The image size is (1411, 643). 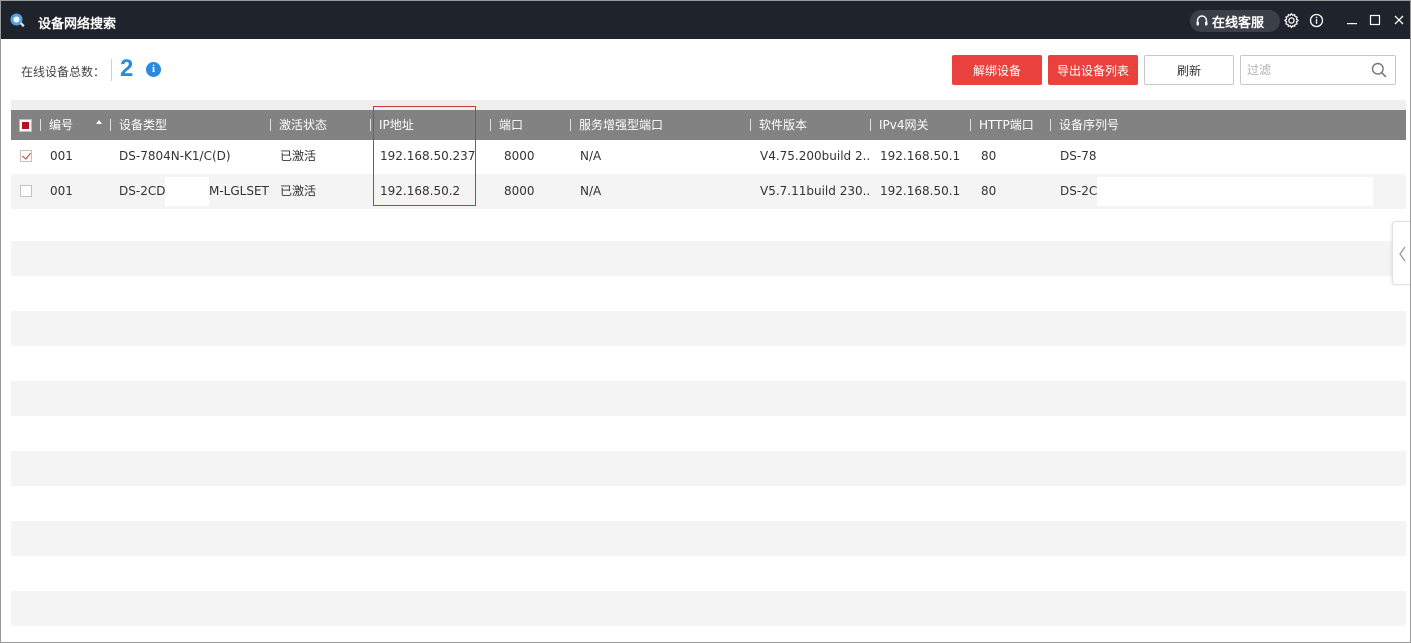 What do you see at coordinates (904, 125) in the screenshot?
I see `column-header-ipv4-gateway: IPv4网关` at bounding box center [904, 125].